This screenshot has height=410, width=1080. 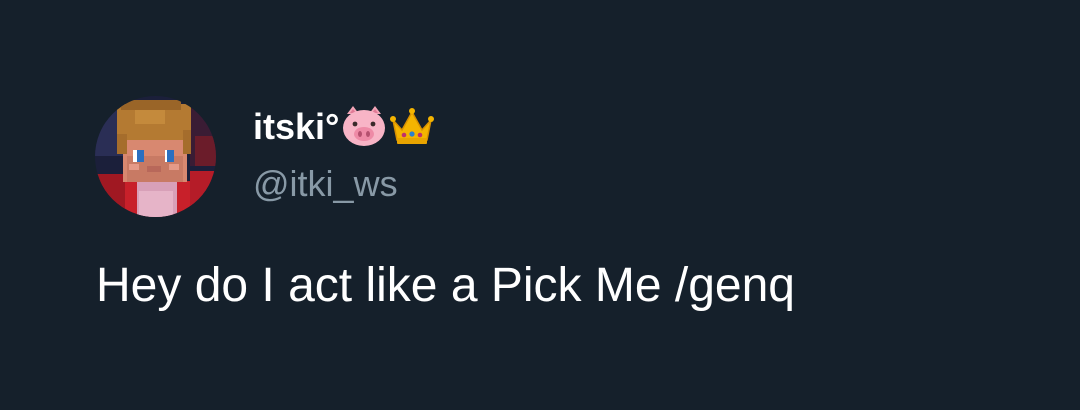 I want to click on avatar, so click(x=155, y=156).